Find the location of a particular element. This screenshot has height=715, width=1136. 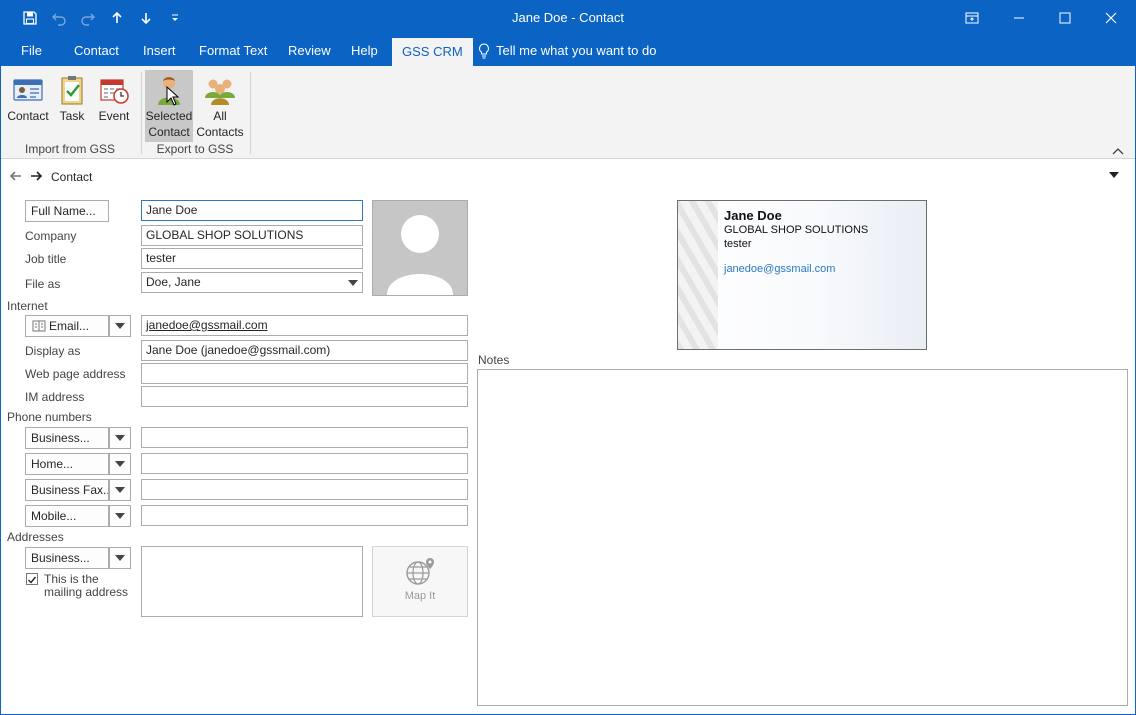

tab-help: Help is located at coordinates (364, 51).